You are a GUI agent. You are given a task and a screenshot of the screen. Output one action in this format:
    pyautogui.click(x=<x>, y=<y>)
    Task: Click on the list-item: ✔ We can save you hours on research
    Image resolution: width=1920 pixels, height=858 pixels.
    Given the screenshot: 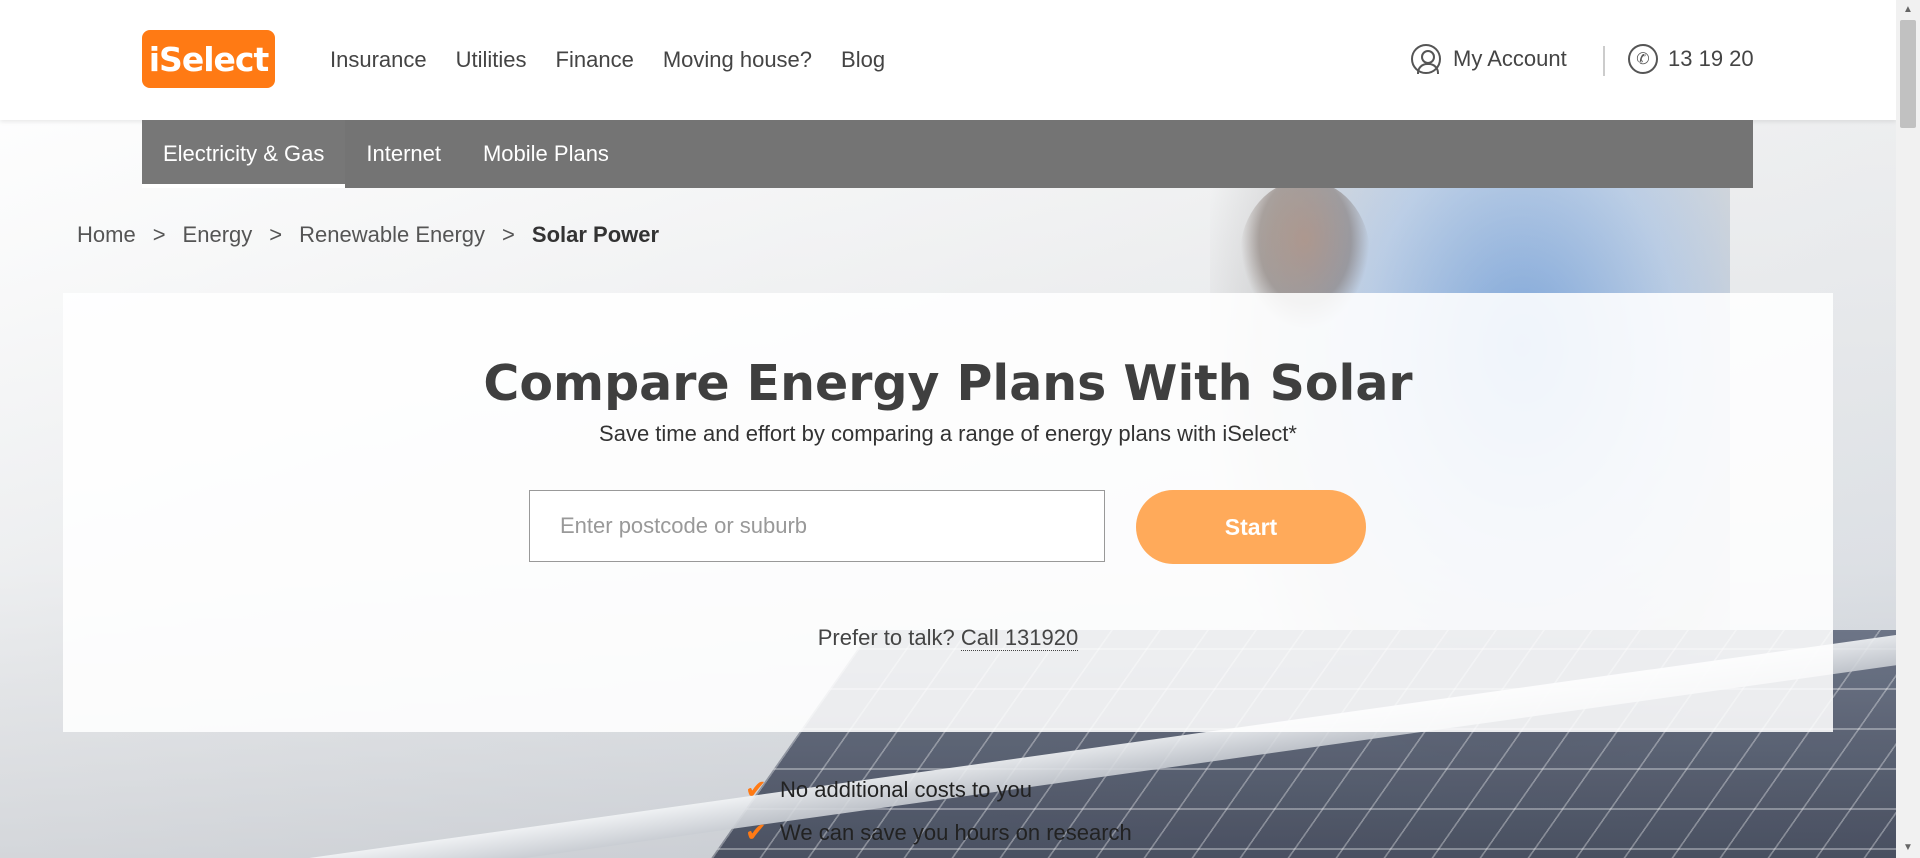 What is the action you would take?
    pyautogui.click(x=938, y=832)
    